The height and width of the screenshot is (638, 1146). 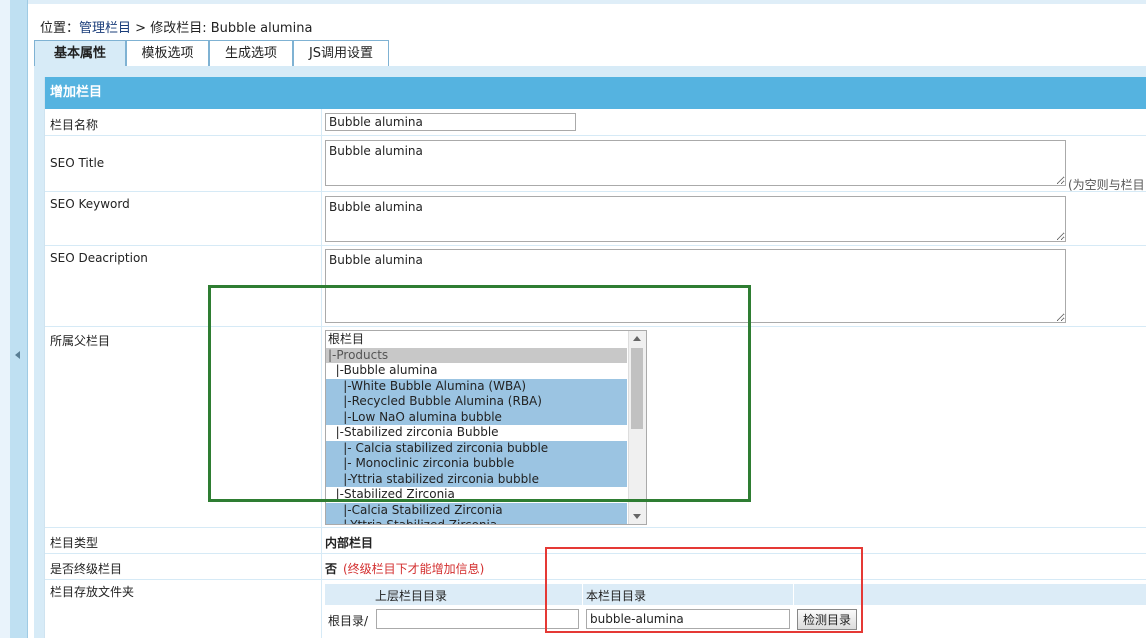 I want to click on category-type-label: 栏目类型, so click(x=74, y=543).